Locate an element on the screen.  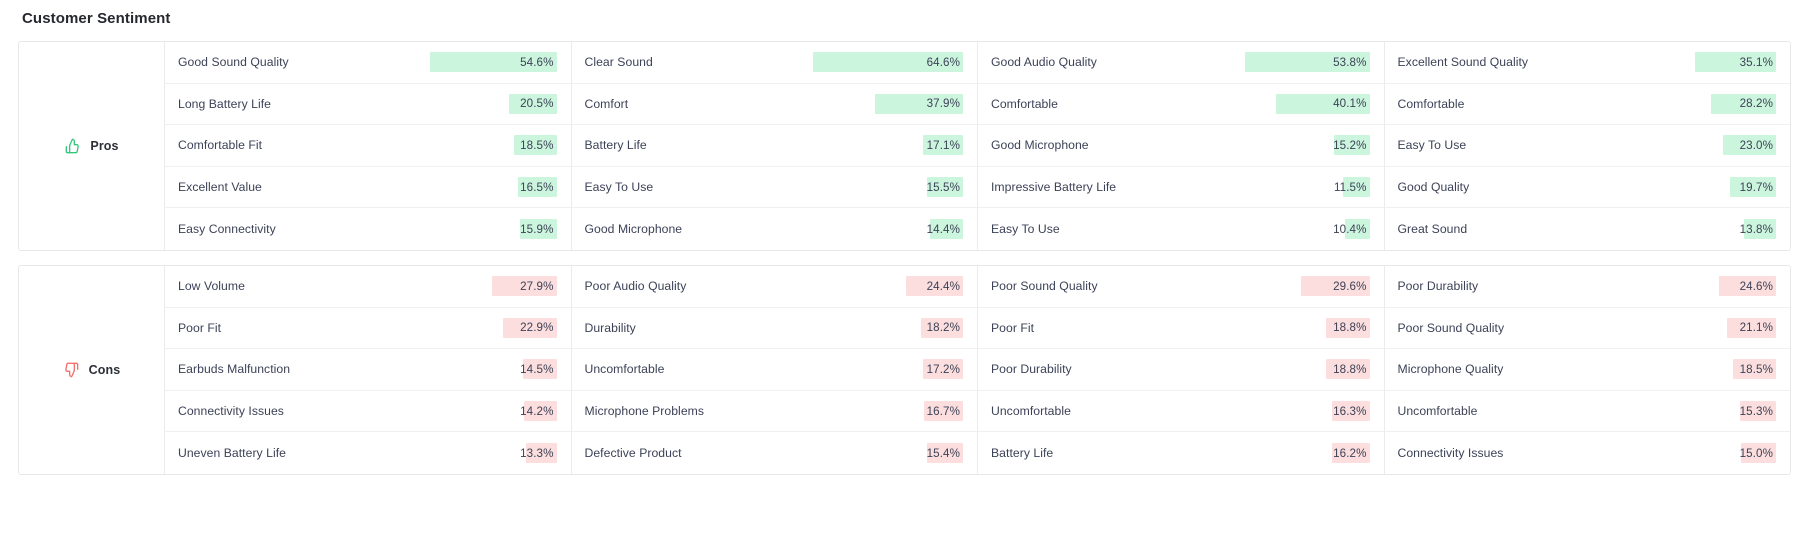
sentiment-row: Easy To Use 15.5% is located at coordinates (774, 188).